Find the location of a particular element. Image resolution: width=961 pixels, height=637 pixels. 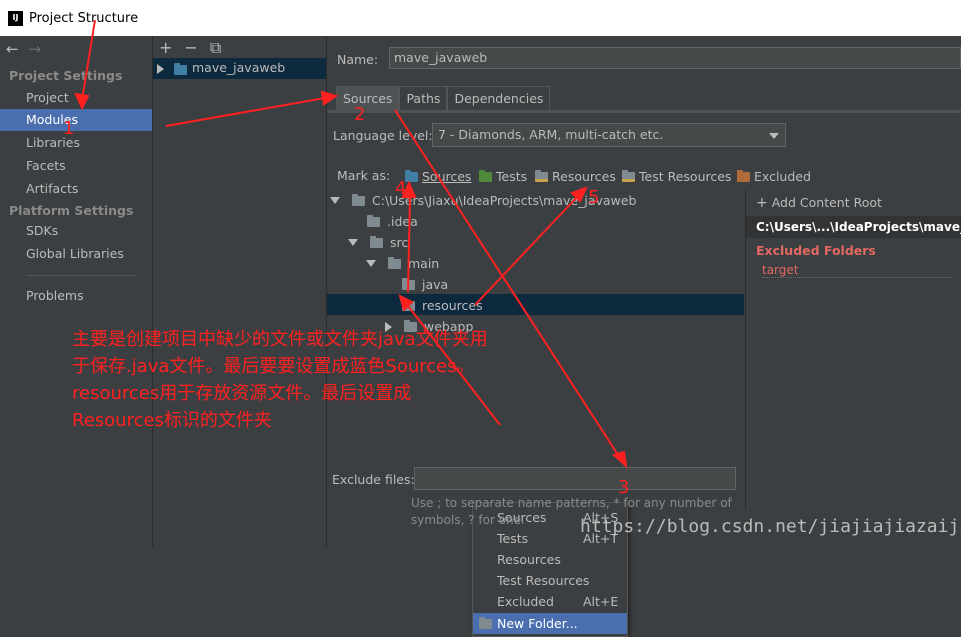

annotation-number-3: 3 is located at coordinates (624, 487).